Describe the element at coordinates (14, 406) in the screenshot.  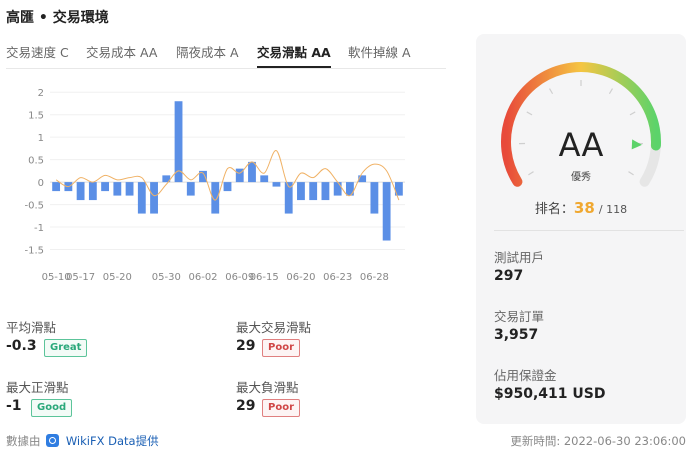
I see `stat-value-max-positive: -1` at that location.